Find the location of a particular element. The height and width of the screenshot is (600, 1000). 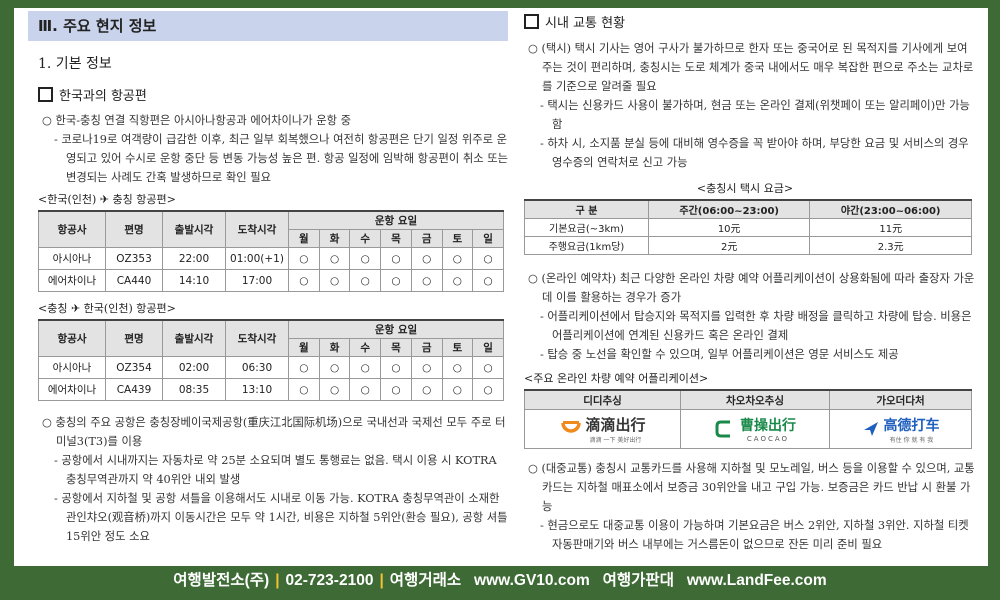

table2-caption: <충칭 ✈ 한국(인천) 항공편> is located at coordinates (107, 308).